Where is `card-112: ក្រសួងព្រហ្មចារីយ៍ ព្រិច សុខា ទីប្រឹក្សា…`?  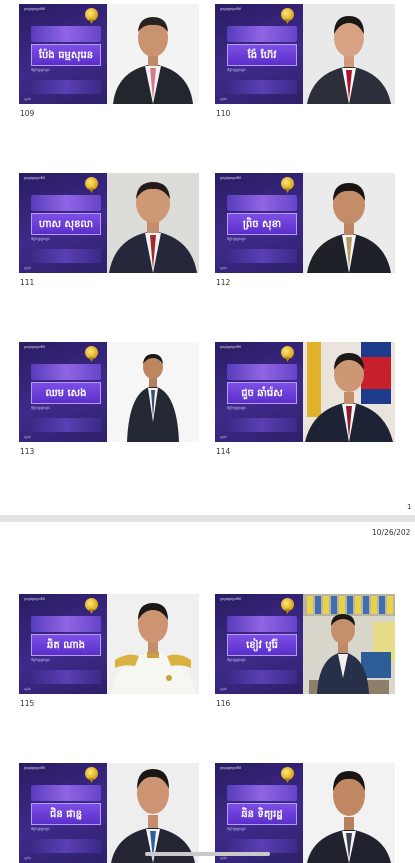 card-112: ក្រសួងព្រហ្មចារីយ៍ ព្រិច សុខា ទីប្រឹក្សា… is located at coordinates (305, 223).